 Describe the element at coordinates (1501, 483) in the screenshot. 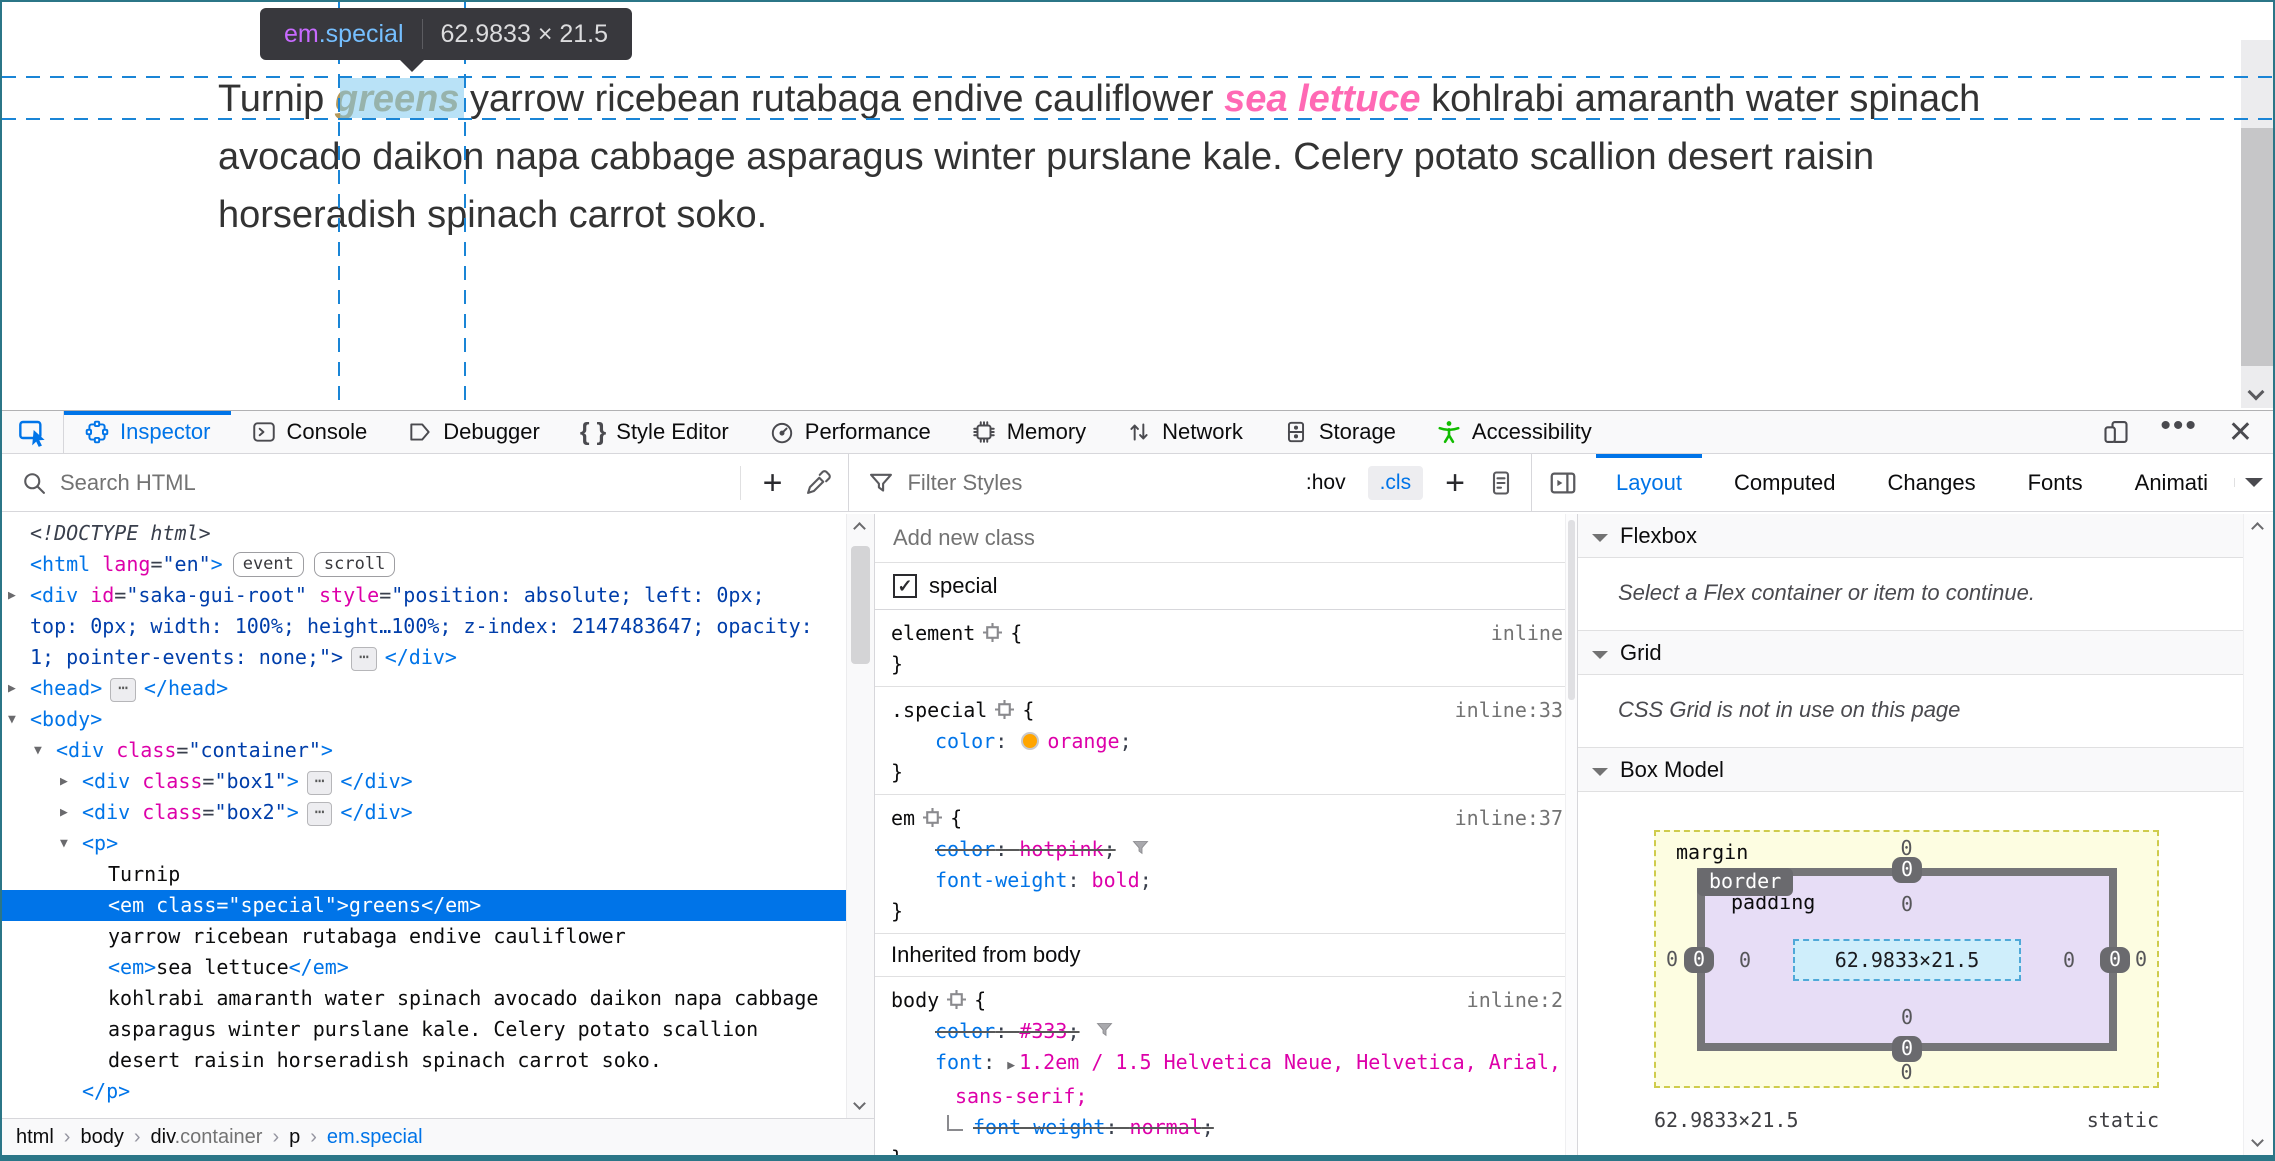

I see `stylesheet-icon` at that location.